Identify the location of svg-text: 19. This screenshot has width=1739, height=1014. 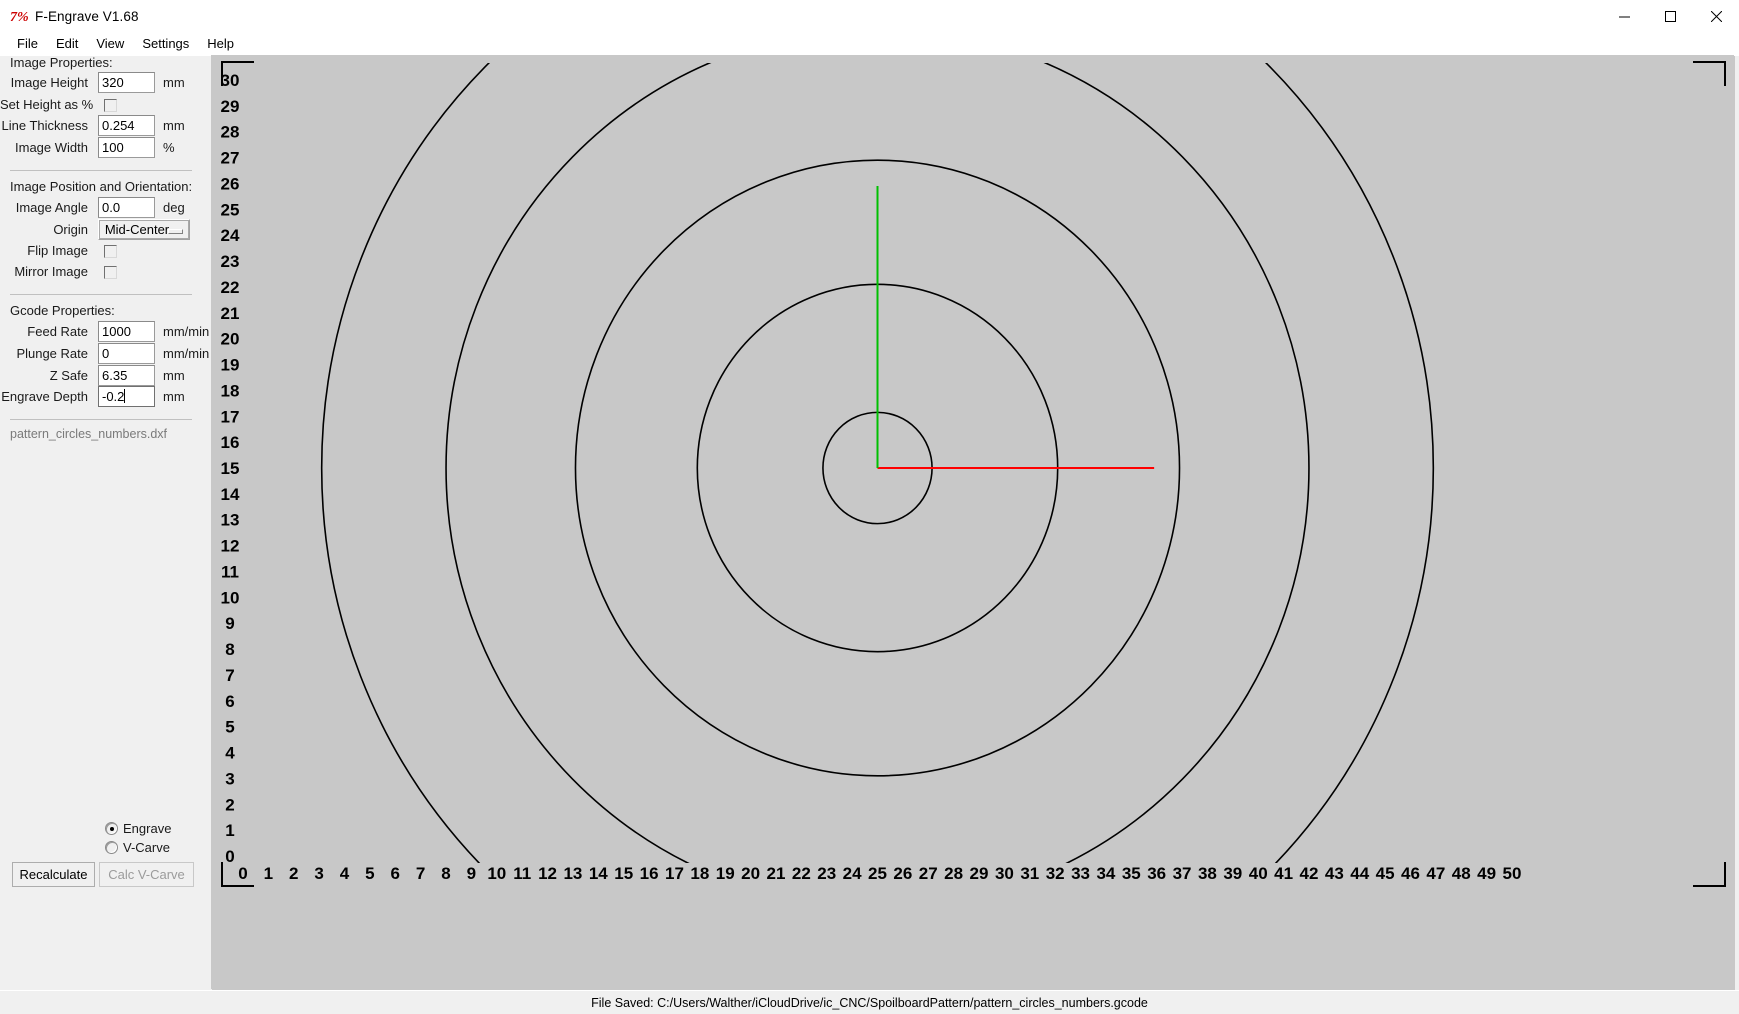
(230, 365).